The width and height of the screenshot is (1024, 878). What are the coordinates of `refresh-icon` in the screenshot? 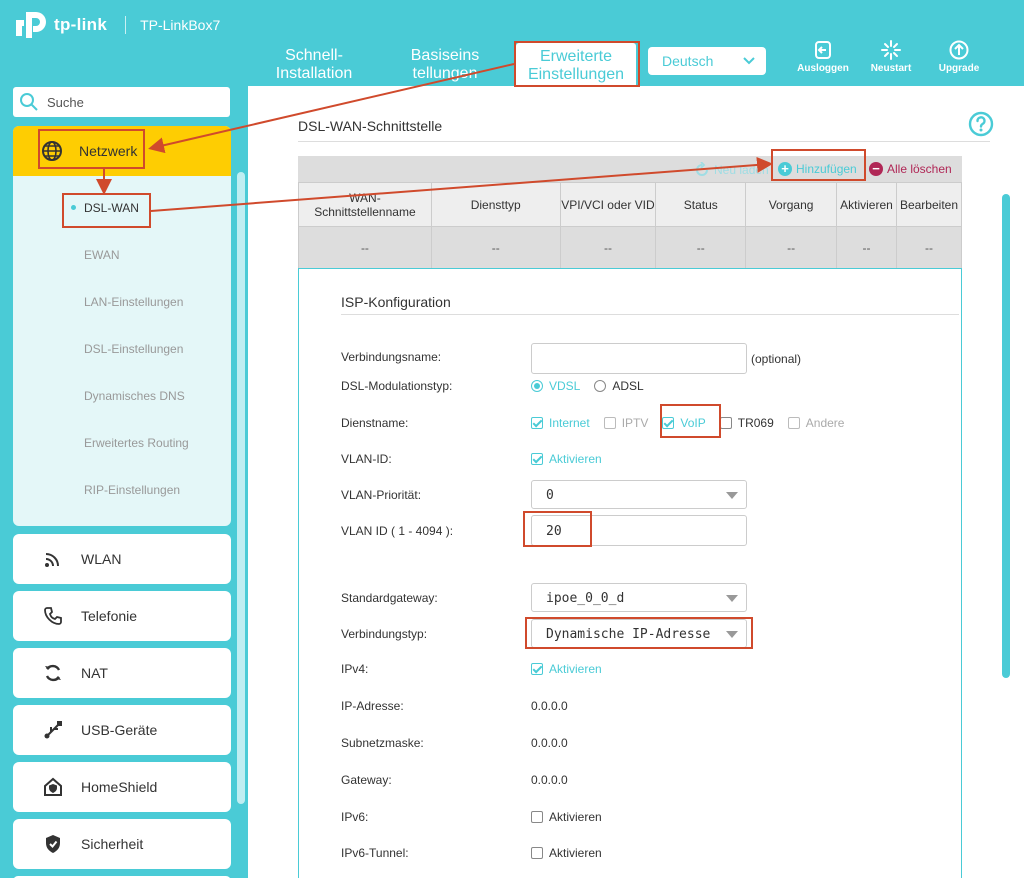 It's located at (702, 169).